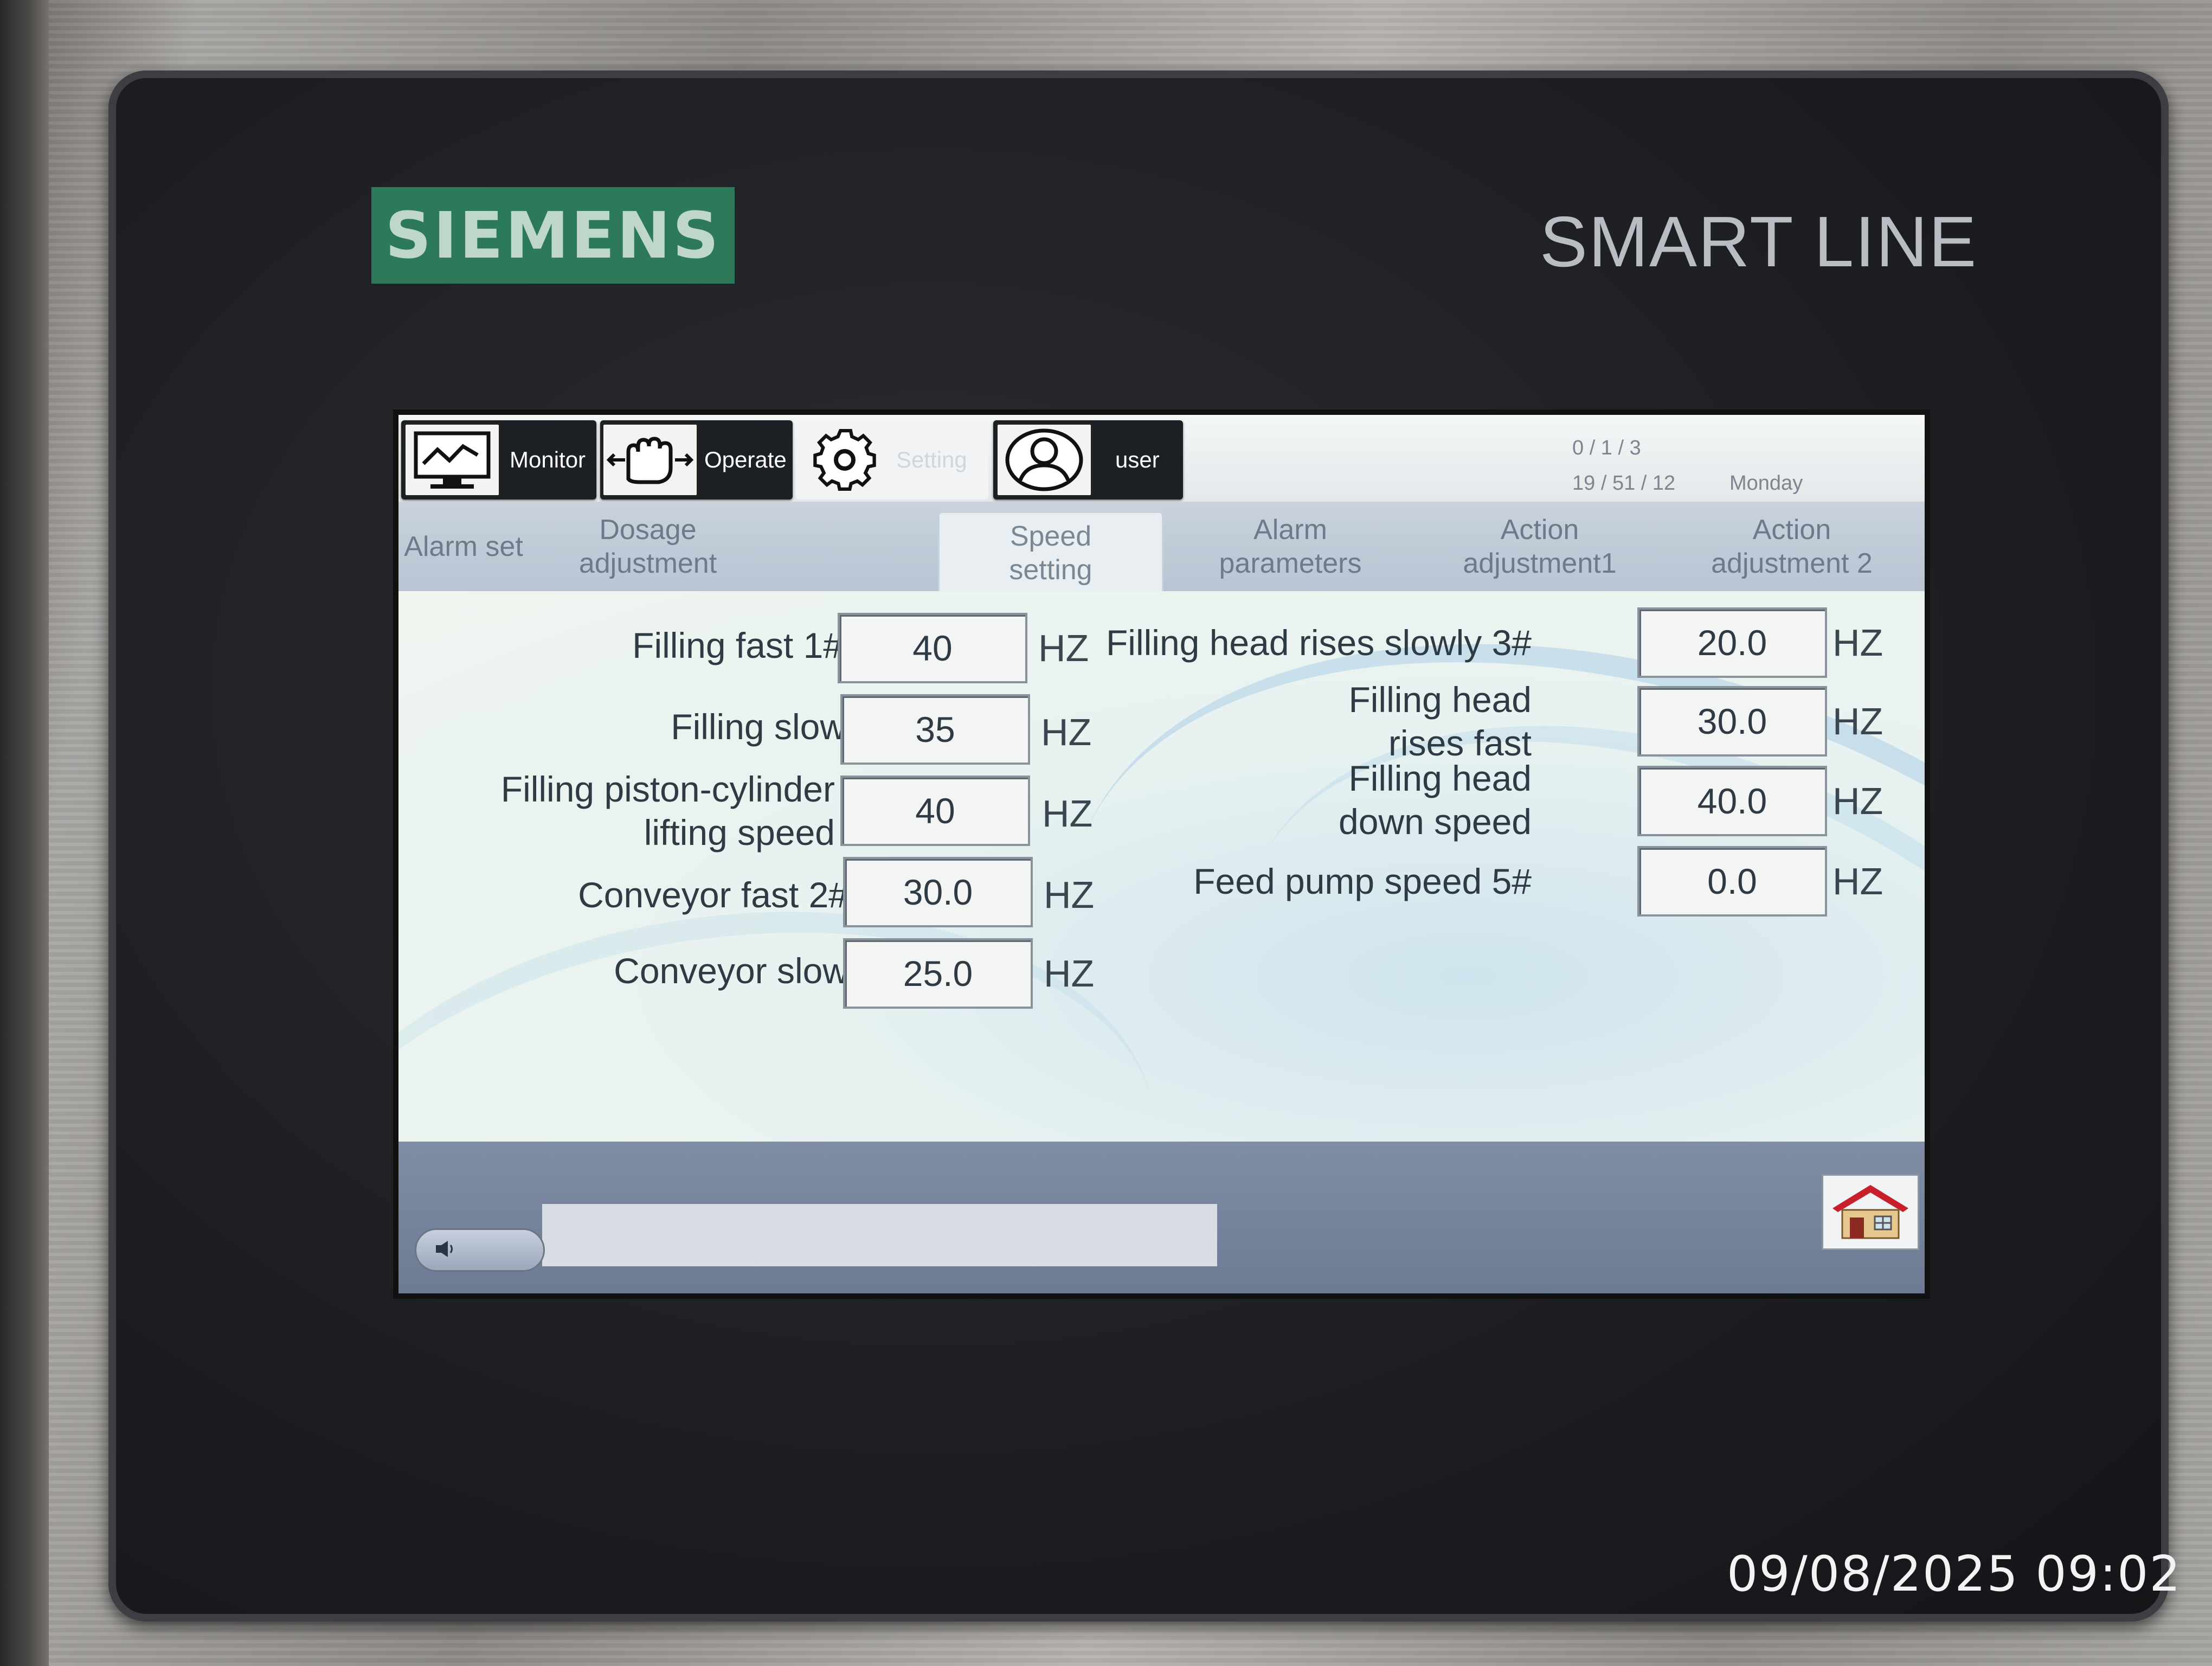 Image resolution: width=2212 pixels, height=1666 pixels. What do you see at coordinates (548, 459) in the screenshot?
I see `nav-monitor-label: Monitor` at bounding box center [548, 459].